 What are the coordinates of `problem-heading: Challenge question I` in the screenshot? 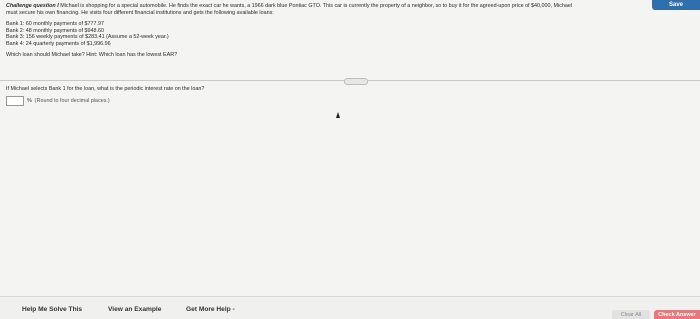 It's located at (32, 6).